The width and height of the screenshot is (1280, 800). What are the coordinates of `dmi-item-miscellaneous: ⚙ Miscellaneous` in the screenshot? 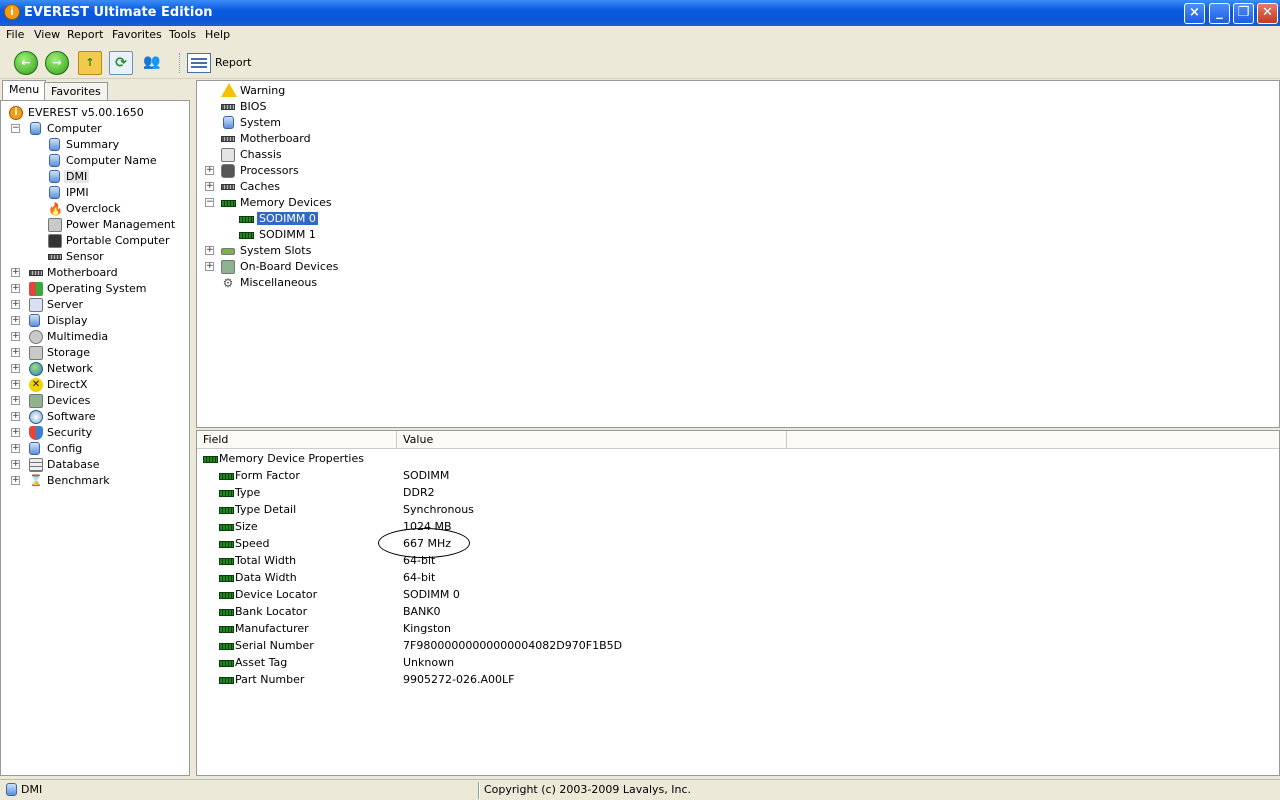 It's located at (269, 283).